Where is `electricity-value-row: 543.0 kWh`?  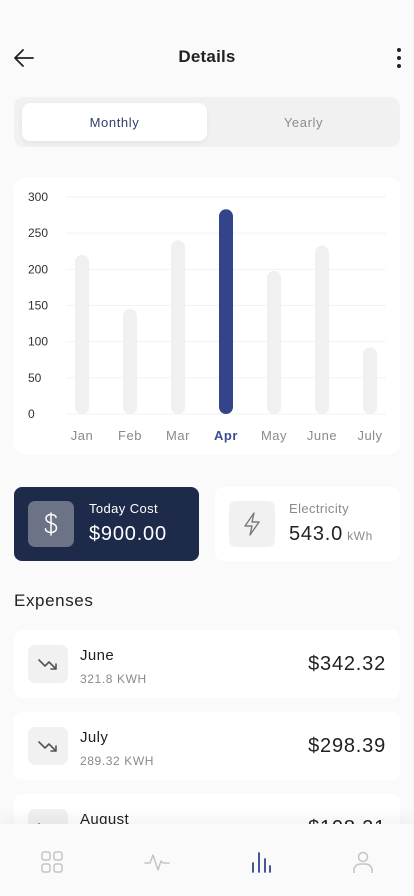 electricity-value-row: 543.0 kWh is located at coordinates (331, 534).